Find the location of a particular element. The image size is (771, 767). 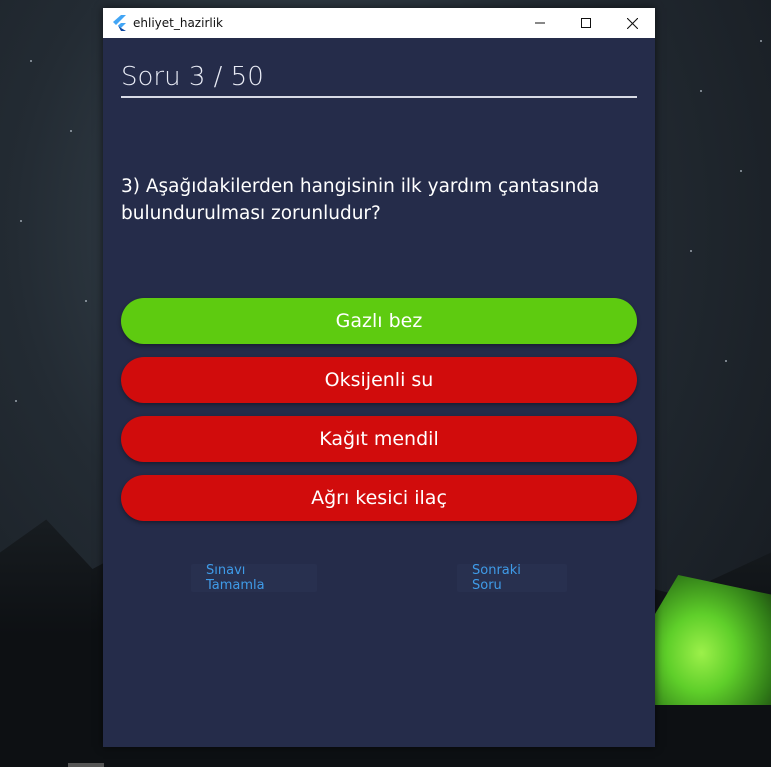

close-icon is located at coordinates (632, 23).